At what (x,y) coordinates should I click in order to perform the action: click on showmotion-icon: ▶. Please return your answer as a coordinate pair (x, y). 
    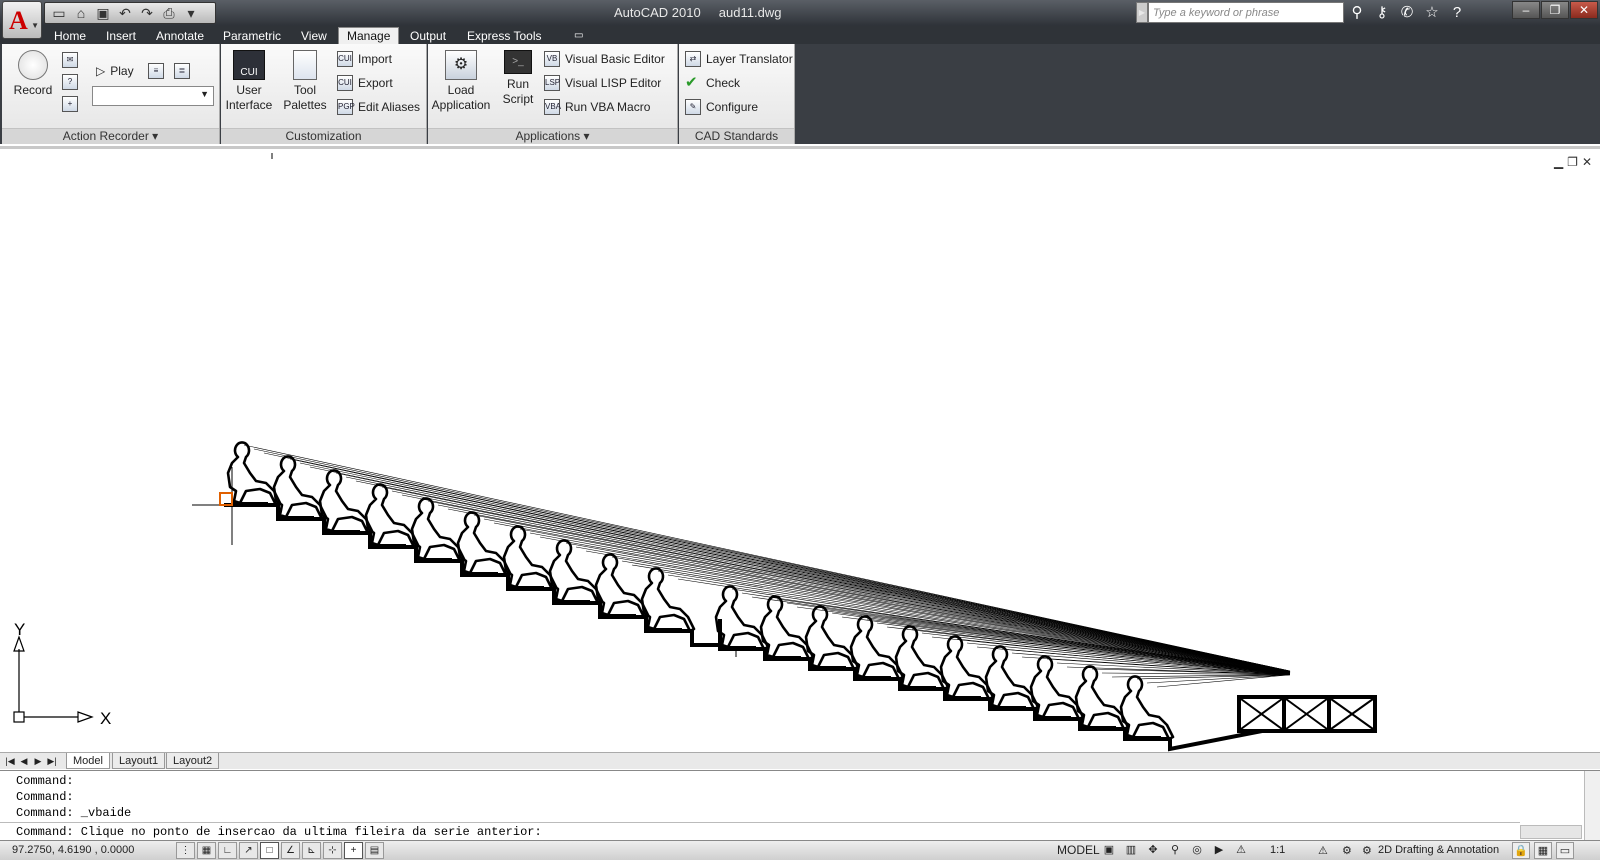
    Looking at the image, I should click on (1219, 850).